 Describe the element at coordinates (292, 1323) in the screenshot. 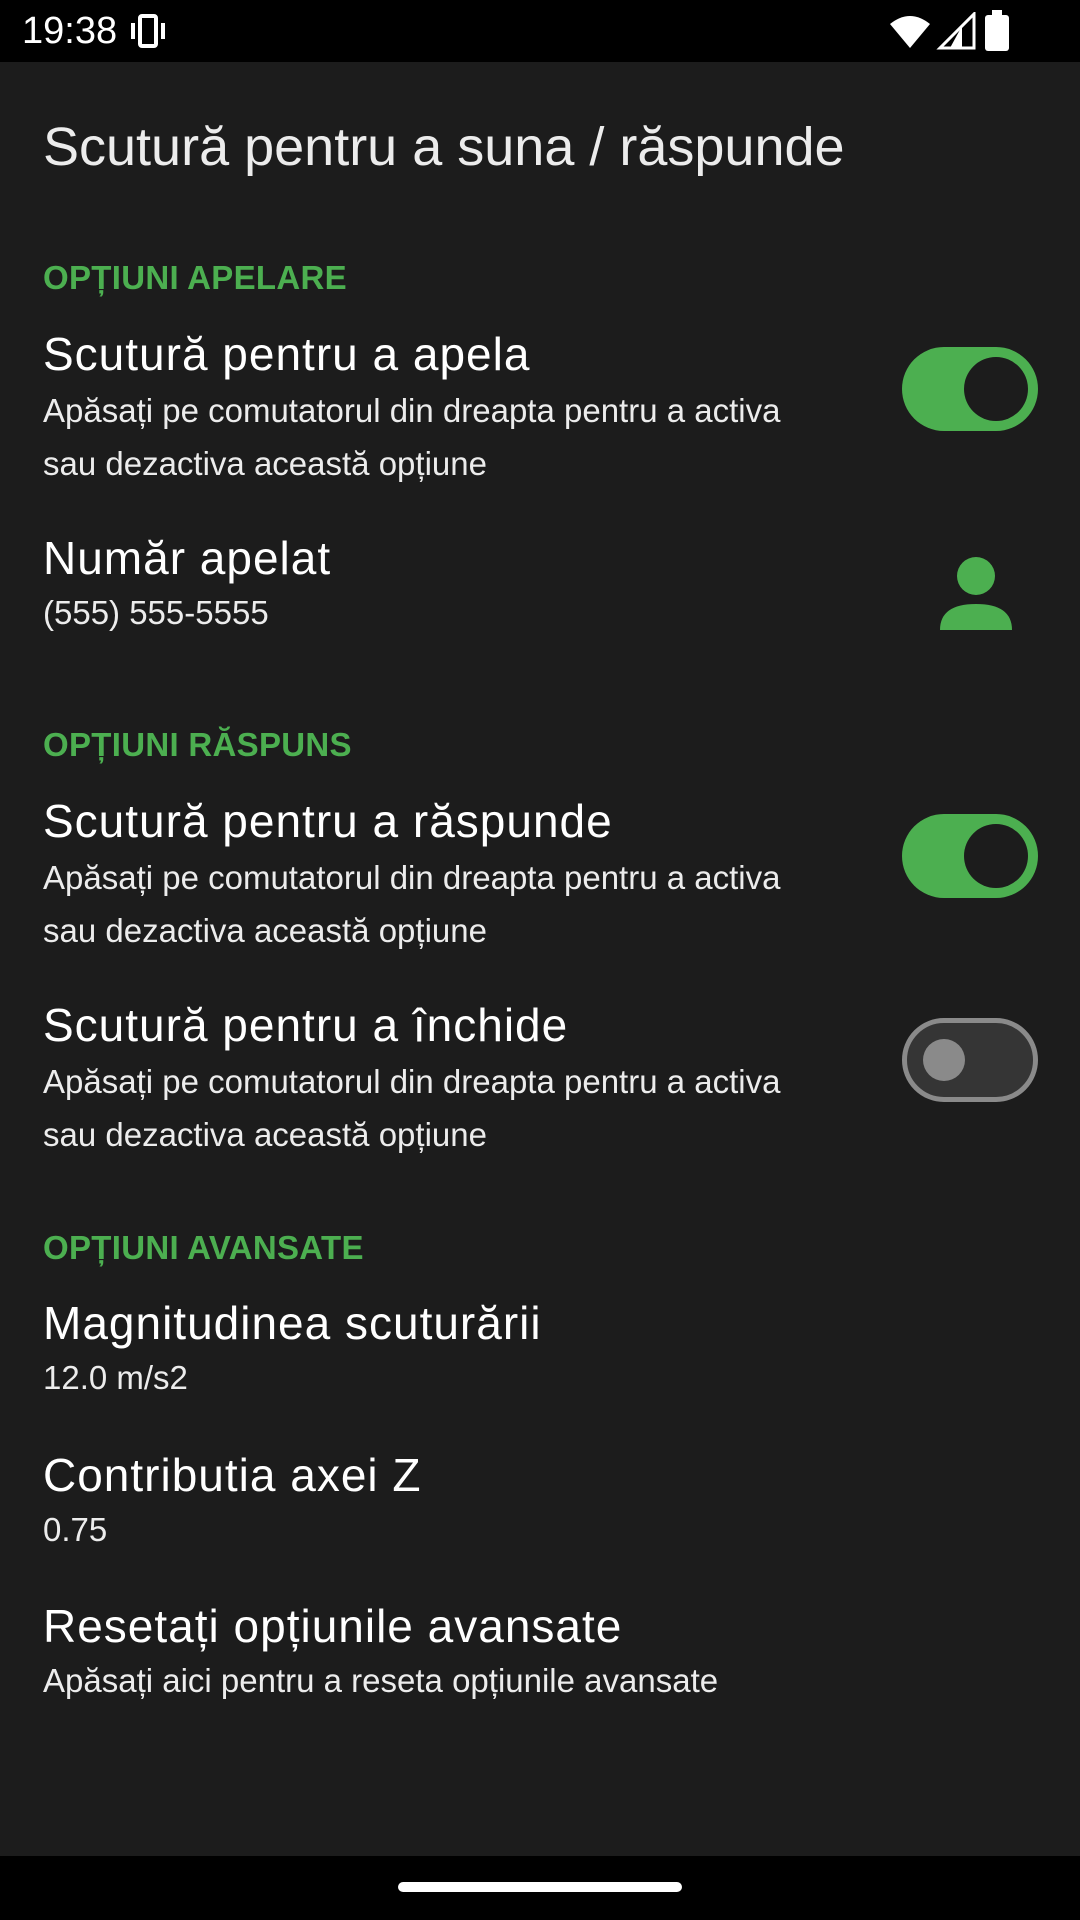

I see `pref-title: Magnitudinea scuturării` at that location.